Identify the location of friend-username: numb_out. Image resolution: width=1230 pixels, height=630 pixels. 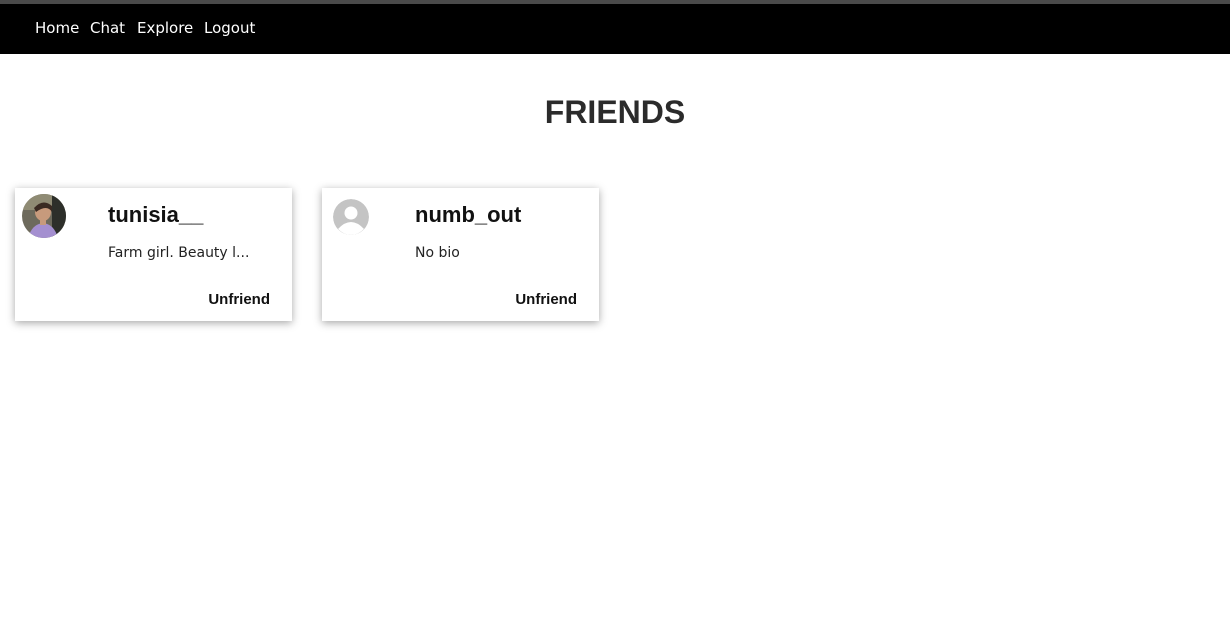
(468, 215).